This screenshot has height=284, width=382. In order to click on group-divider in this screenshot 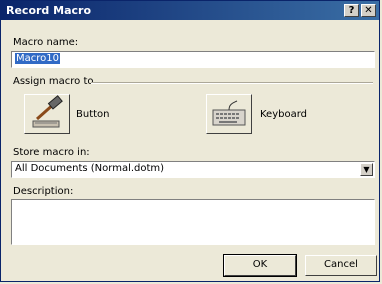, I will do `click(232, 83)`.